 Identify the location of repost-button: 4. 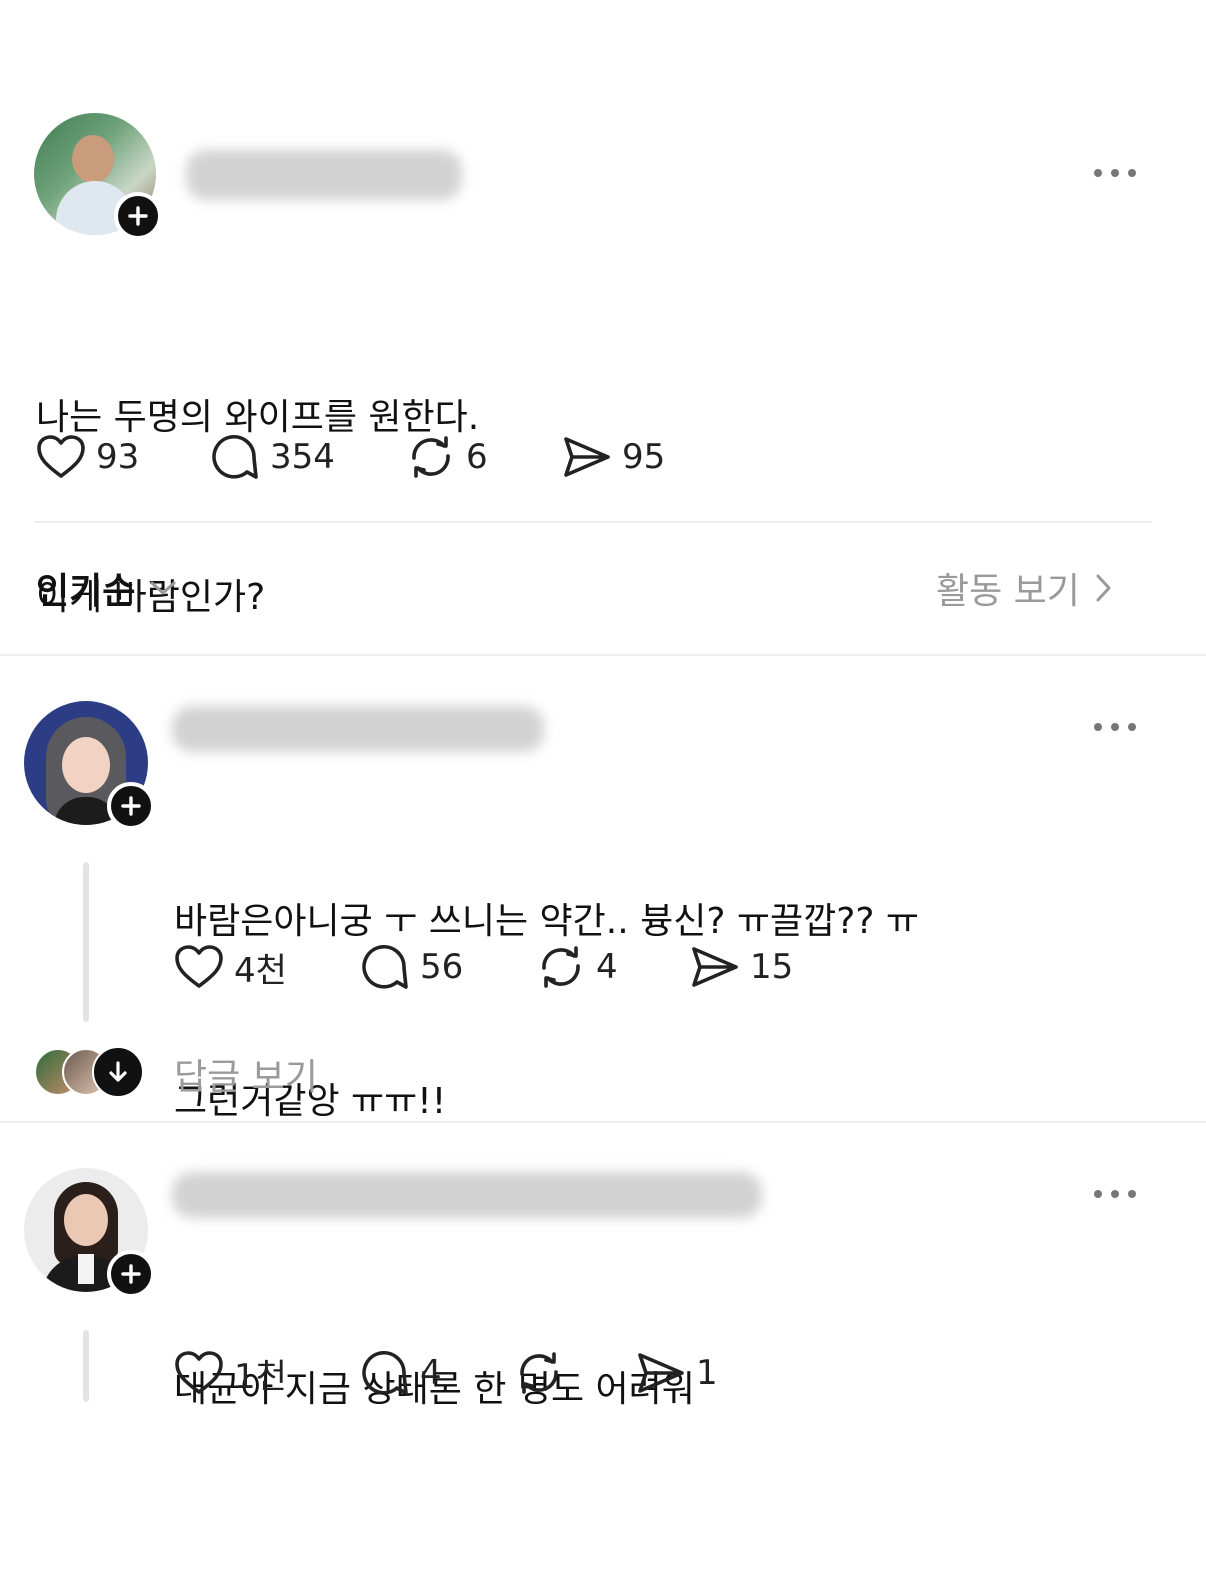
(613, 967).